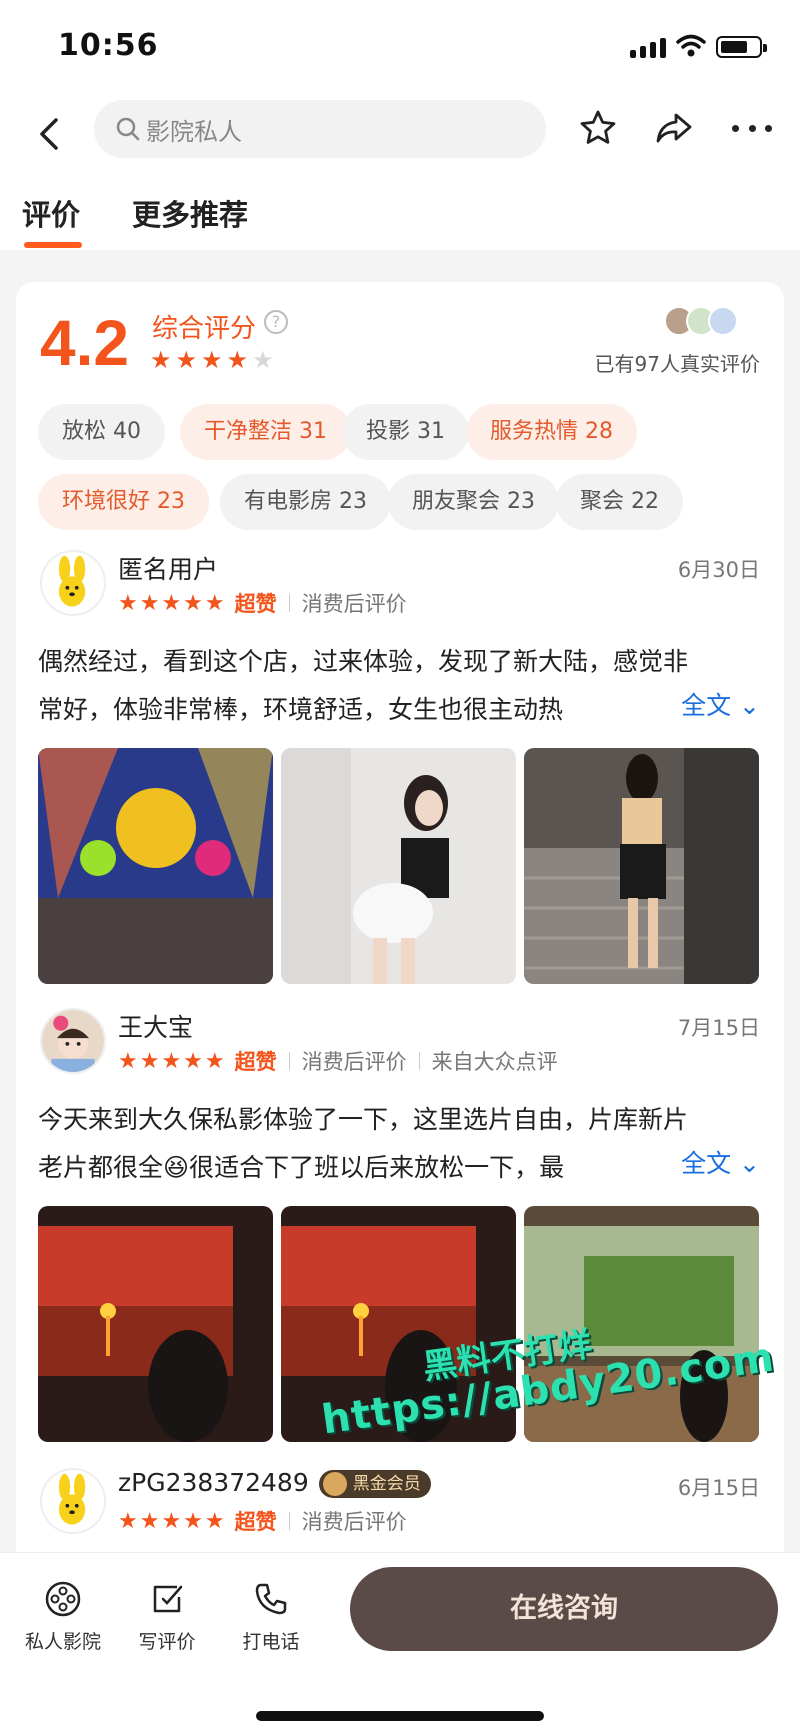 Image resolution: width=800 pixels, height=1732 pixels. Describe the element at coordinates (276, 322) in the screenshot. I see `help-icon: ?` at that location.